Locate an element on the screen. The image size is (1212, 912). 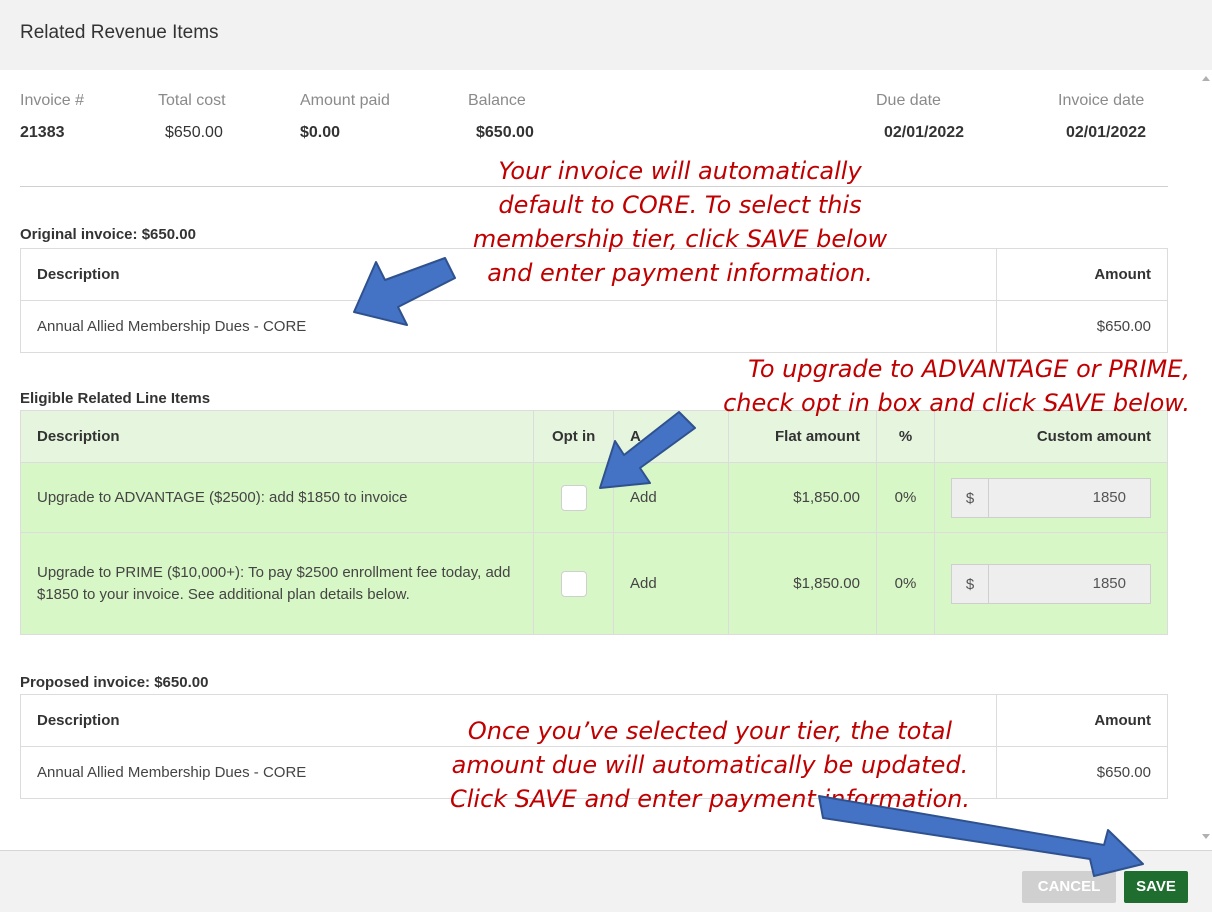
scroll-down-icon is located at coordinates (1206, 836).